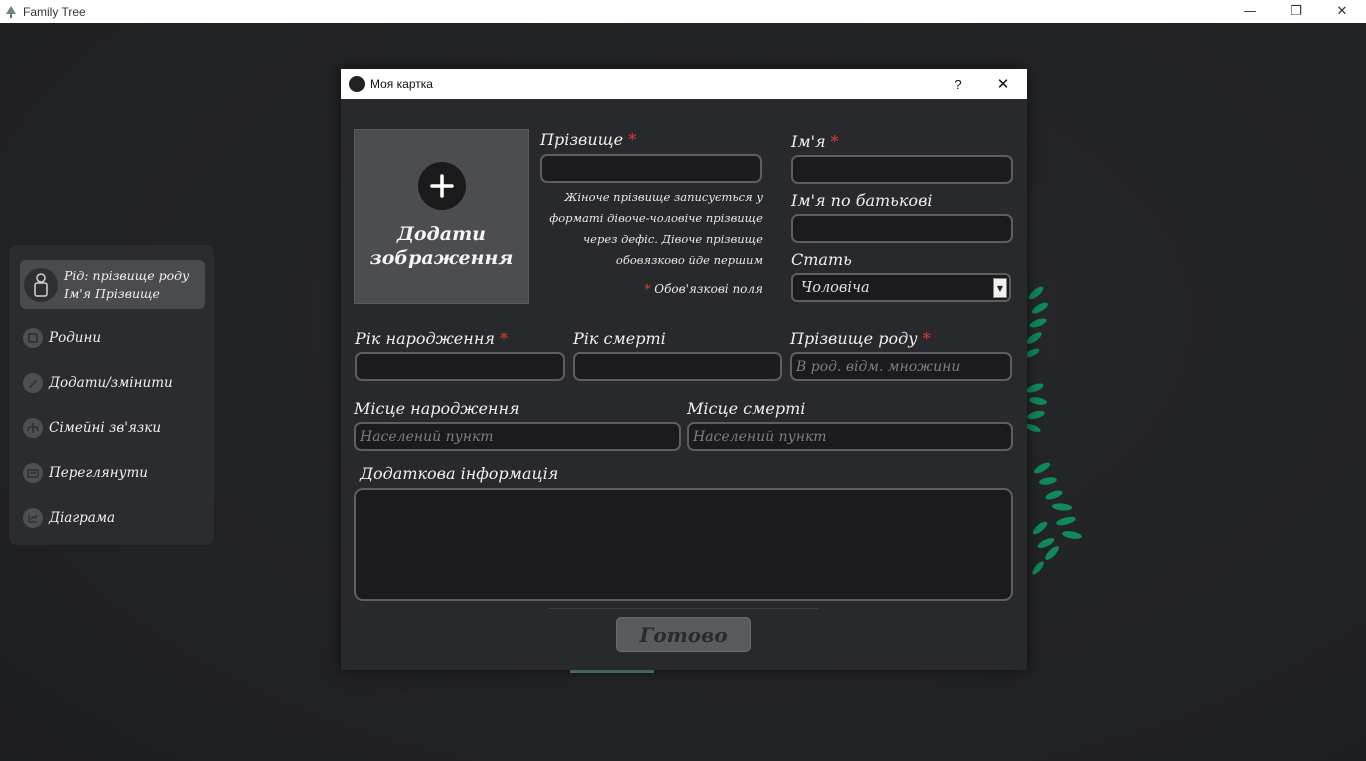  What do you see at coordinates (33, 428) in the screenshot?
I see `relations-icon` at bounding box center [33, 428].